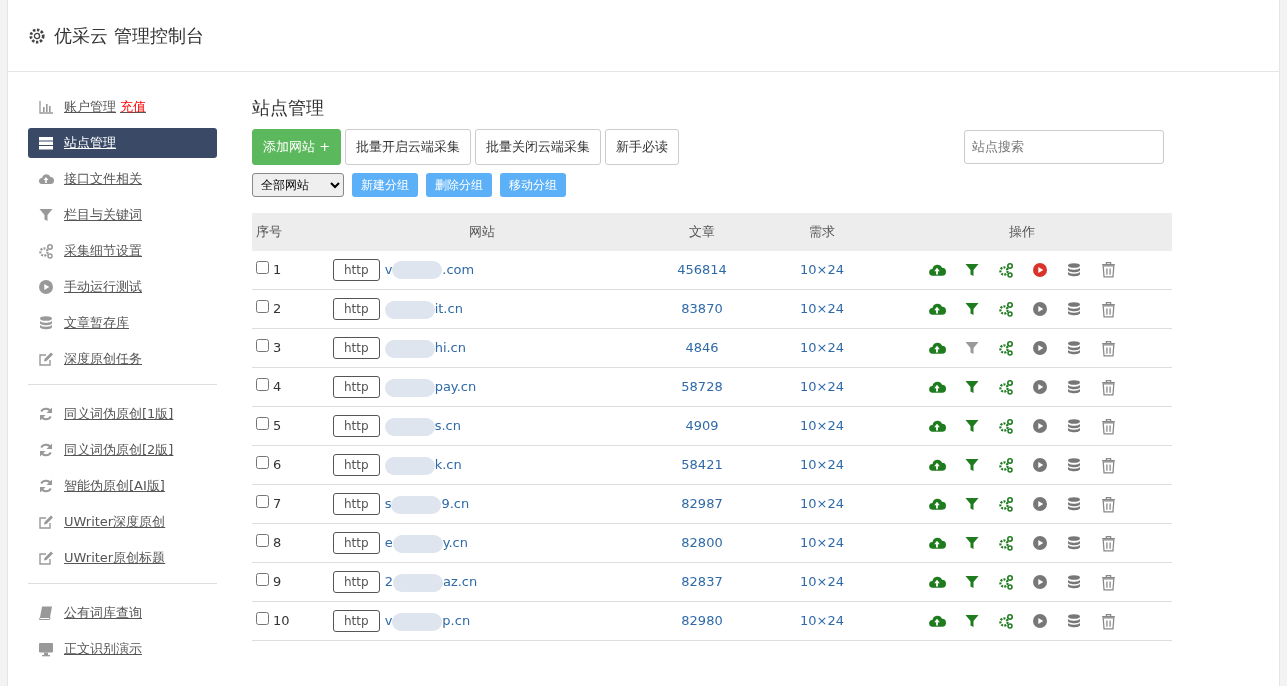 This screenshot has height=686, width=1287. What do you see at coordinates (122, 558) in the screenshot?
I see `sidebar-item: UWriter原创标题` at bounding box center [122, 558].